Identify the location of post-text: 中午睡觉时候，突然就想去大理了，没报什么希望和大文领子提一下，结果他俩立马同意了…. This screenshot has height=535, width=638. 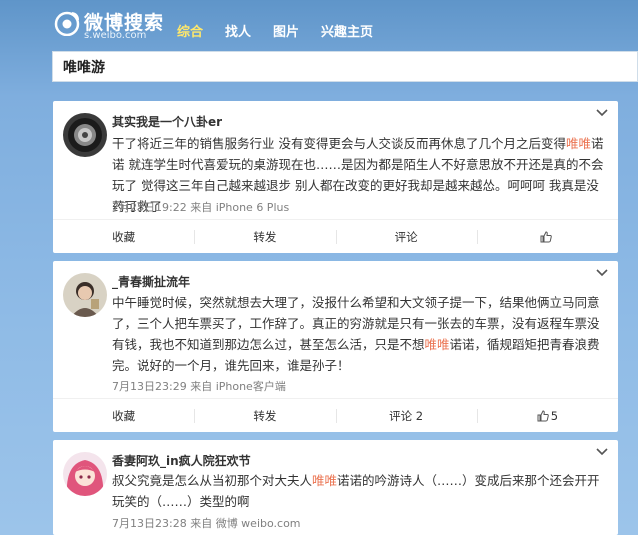
(356, 334).